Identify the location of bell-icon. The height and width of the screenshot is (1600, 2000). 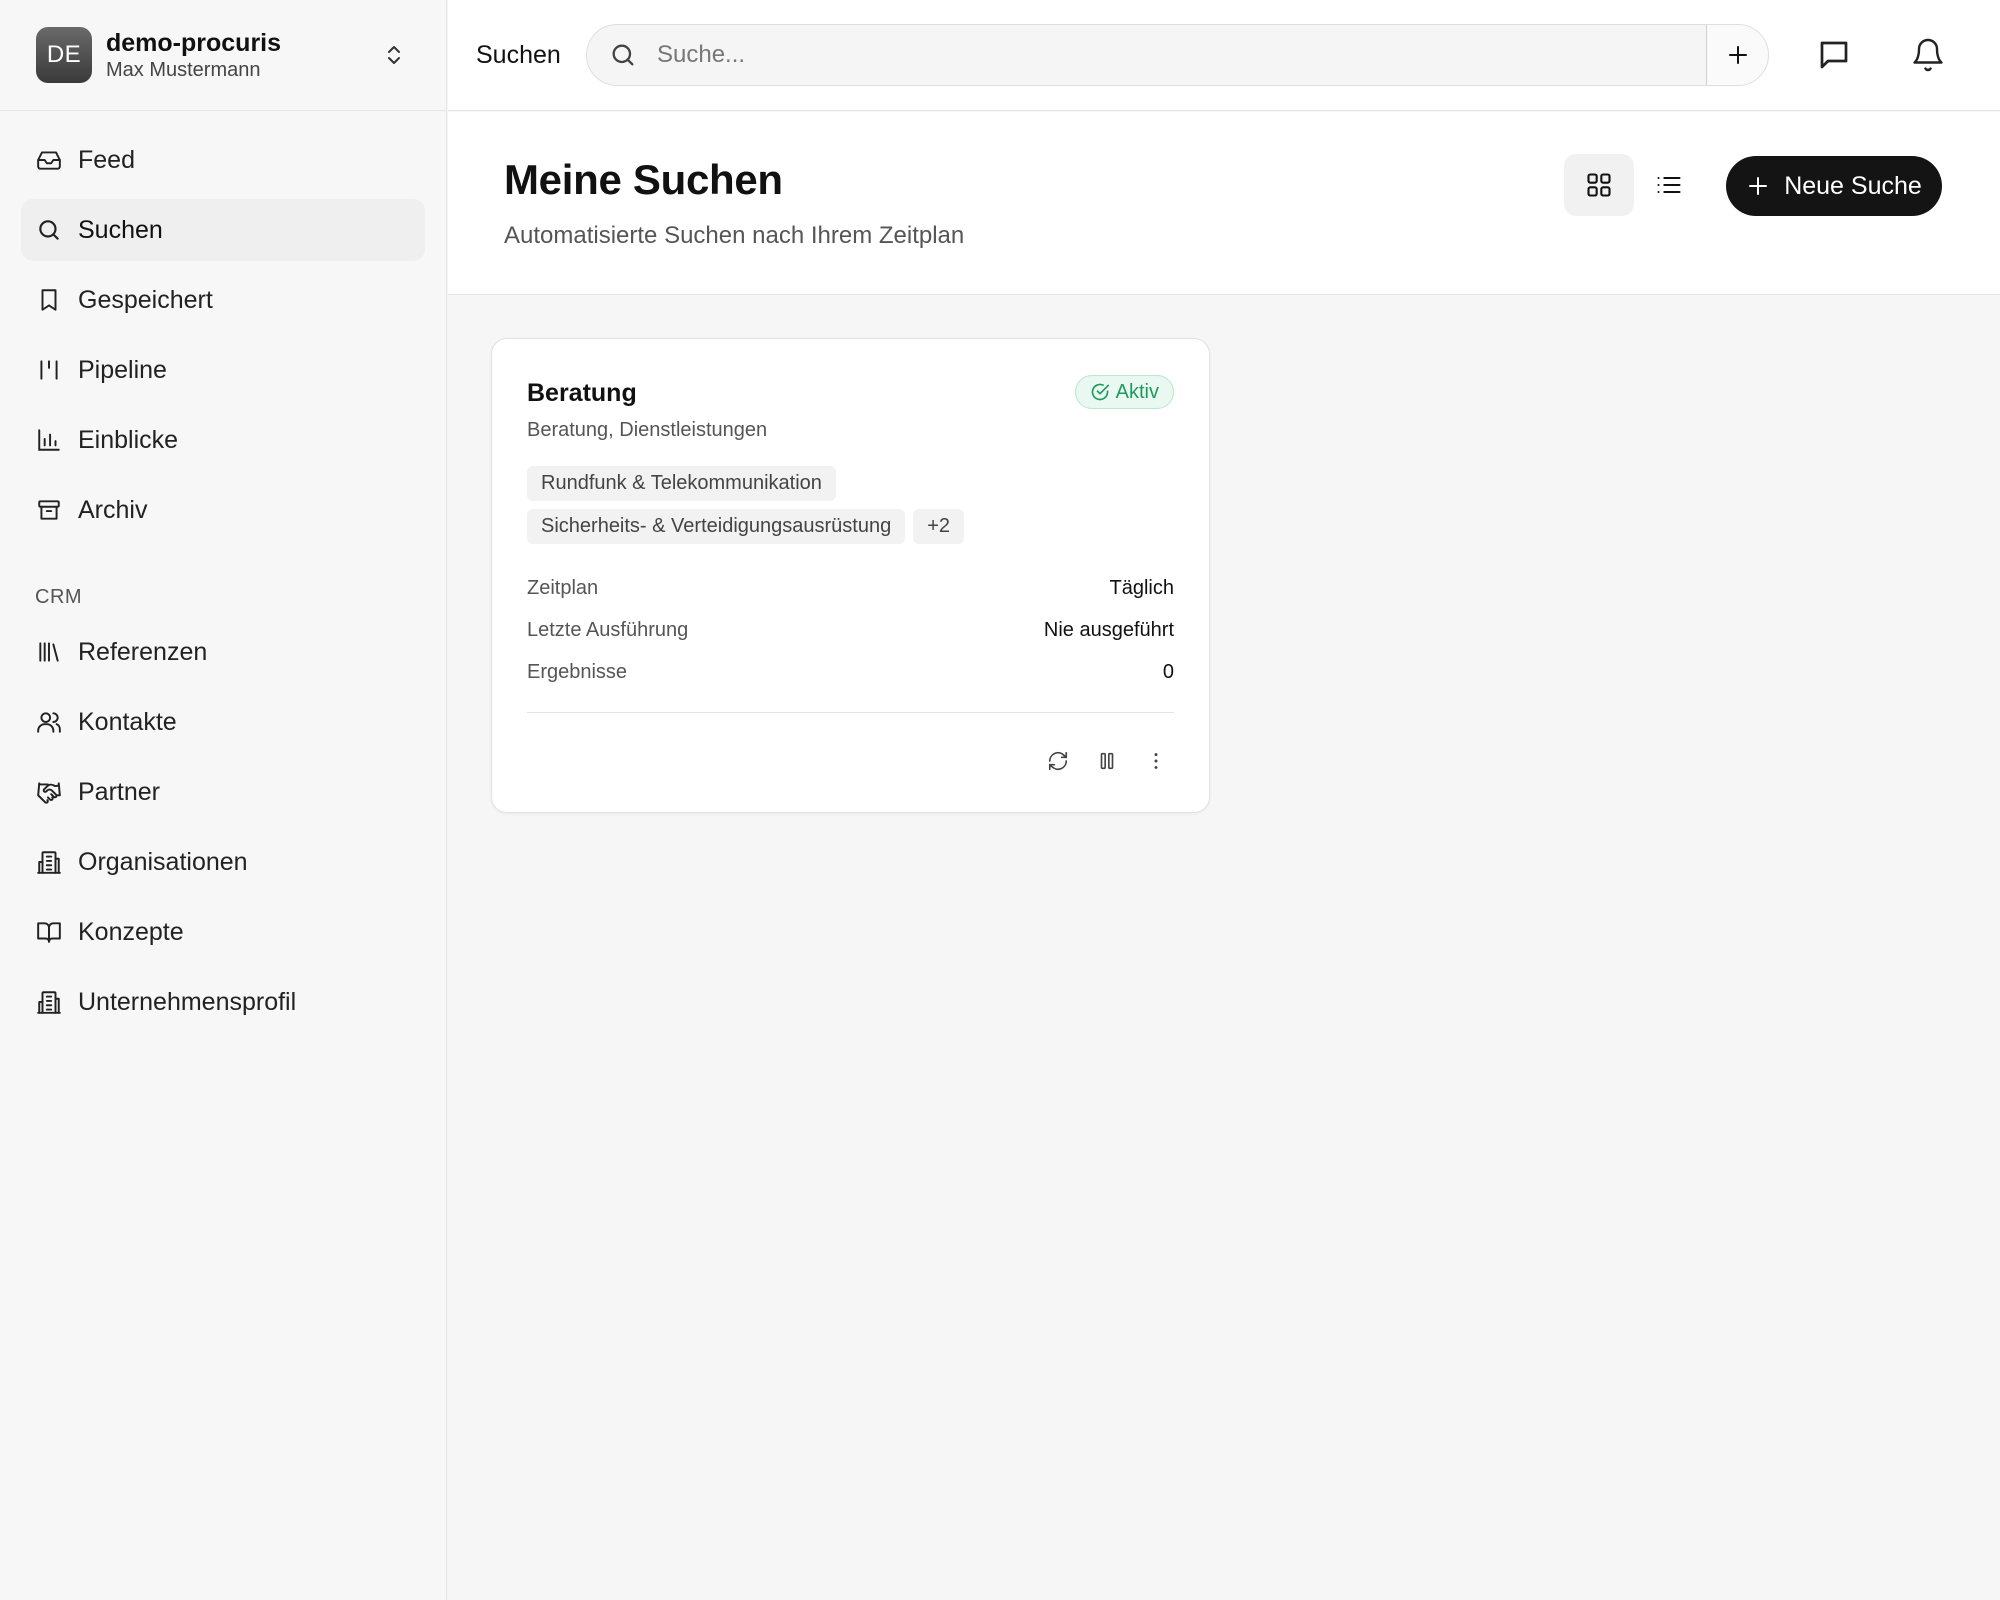
(1928, 55).